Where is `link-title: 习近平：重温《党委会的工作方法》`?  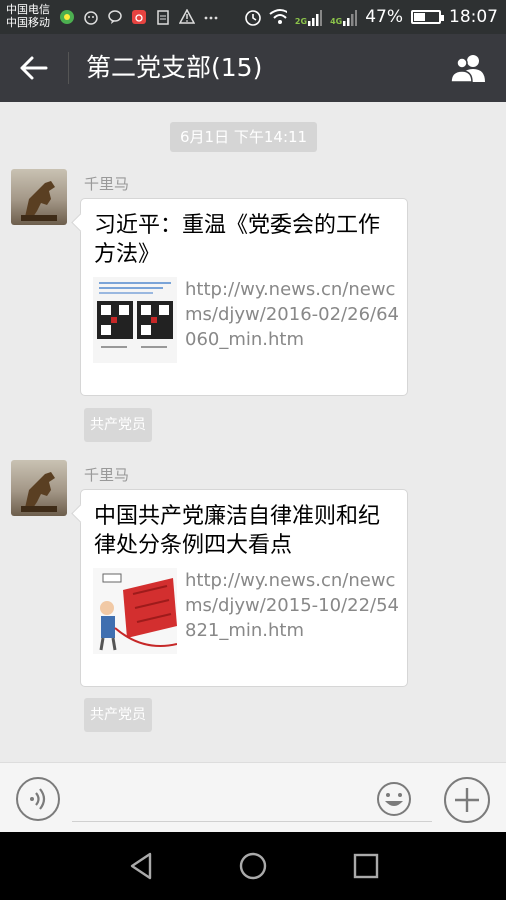 link-title: 习近平：重温《党委会的工作方法》 is located at coordinates (237, 240).